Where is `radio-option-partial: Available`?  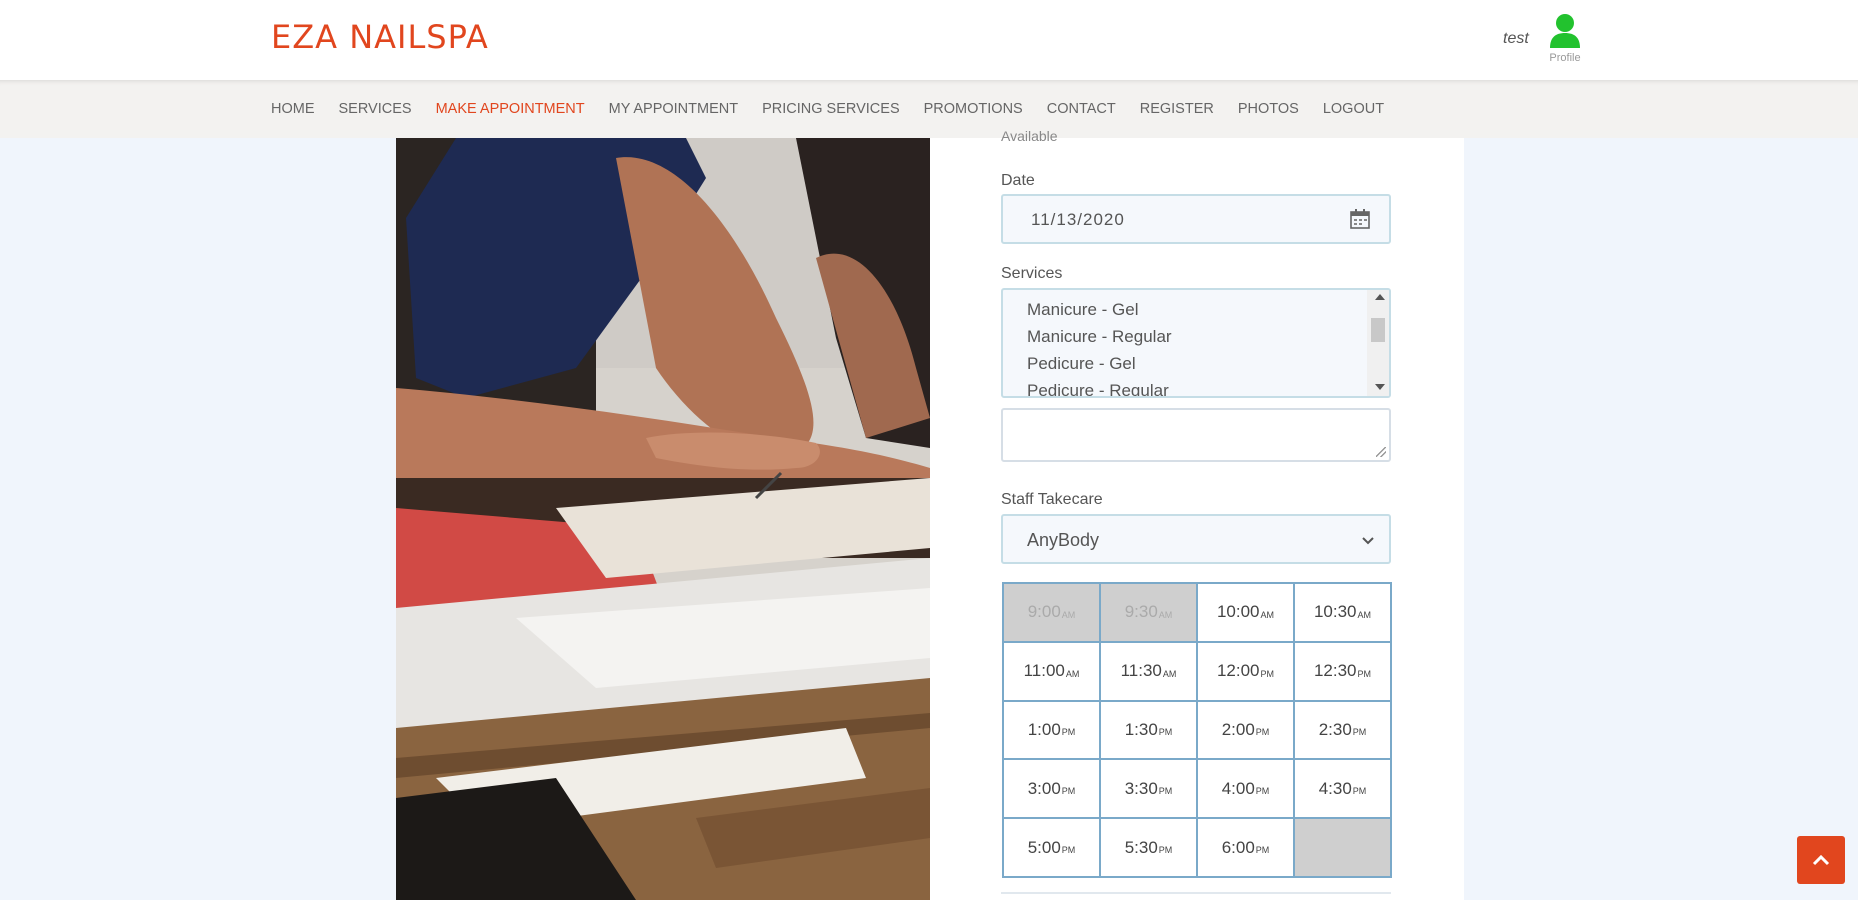 radio-option-partial: Available is located at coordinates (1029, 136).